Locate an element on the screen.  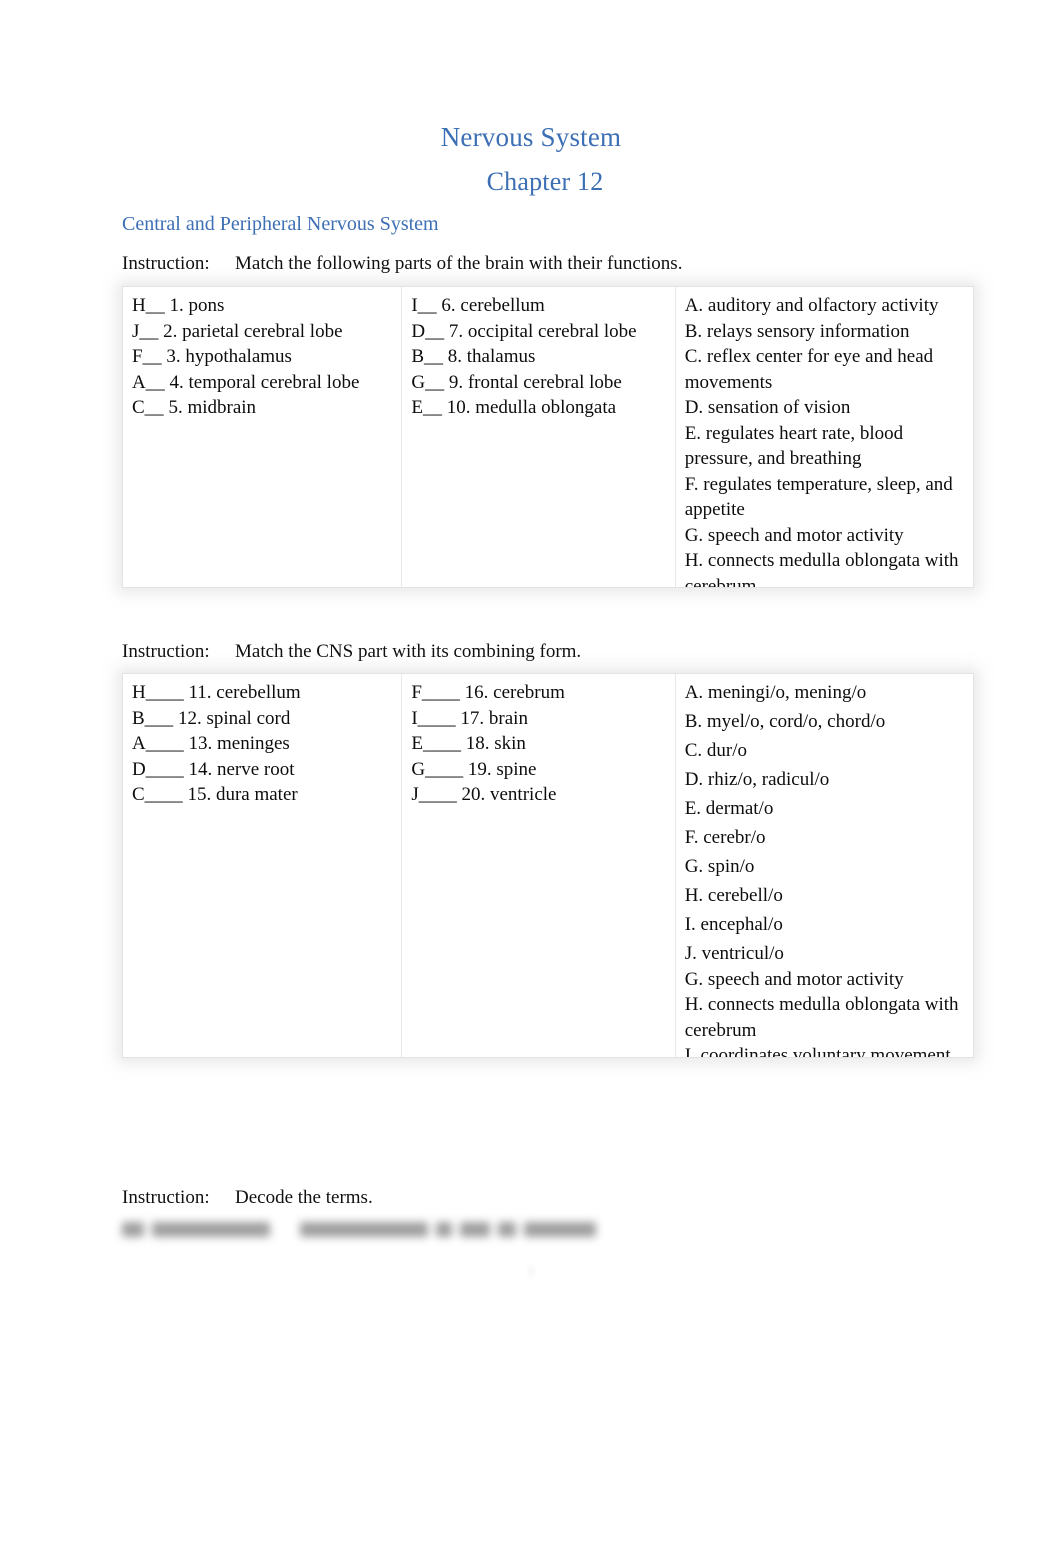
option-item: B. myel/o, cord/o, chord/o is located at coordinates (785, 721).